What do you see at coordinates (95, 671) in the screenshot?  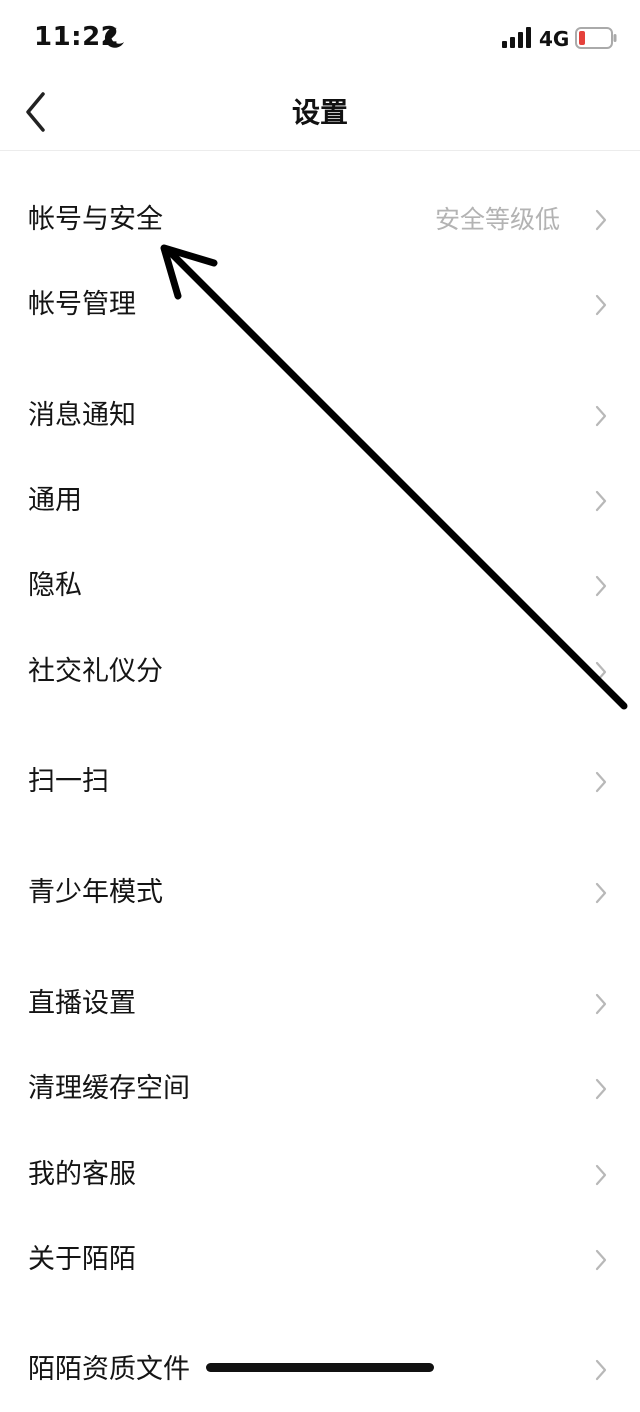 I see `settings-item-label: 社交礼仪分` at bounding box center [95, 671].